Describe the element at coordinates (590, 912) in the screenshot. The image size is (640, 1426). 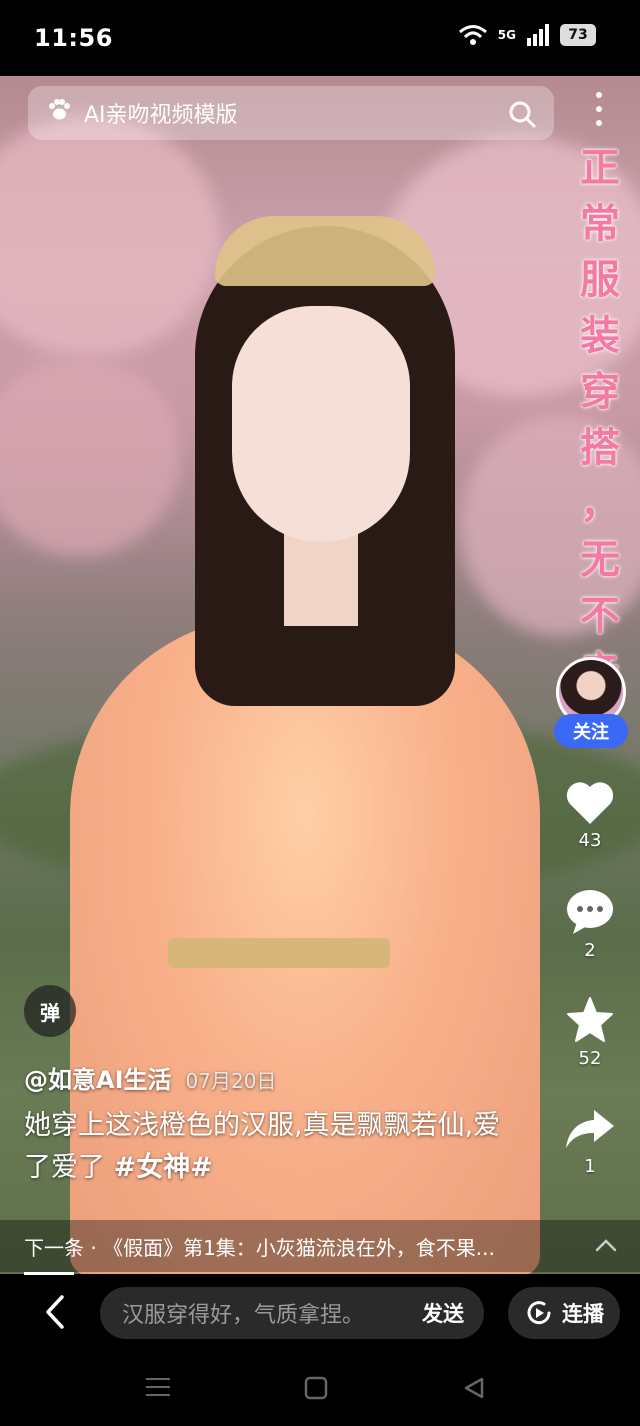
I see `comment-icon` at that location.